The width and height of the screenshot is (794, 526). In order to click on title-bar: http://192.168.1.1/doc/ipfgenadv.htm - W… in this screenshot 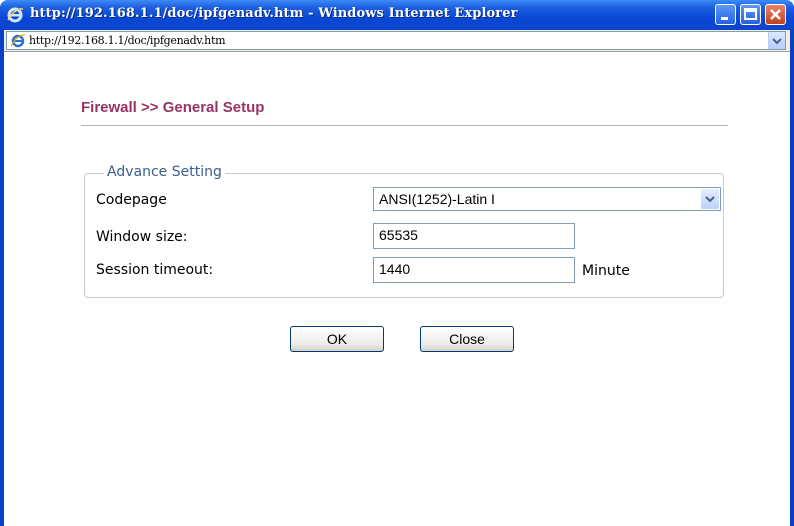, I will do `click(397, 15)`.